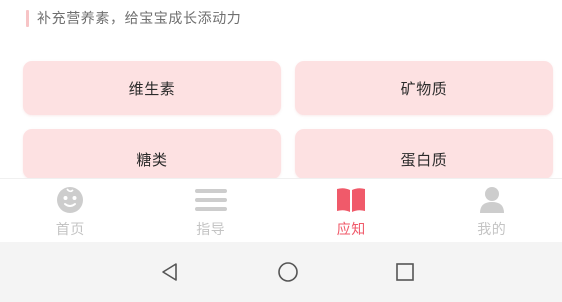 This screenshot has width=562, height=302. What do you see at coordinates (424, 160) in the screenshot?
I see `category-label: 蛋白质` at bounding box center [424, 160].